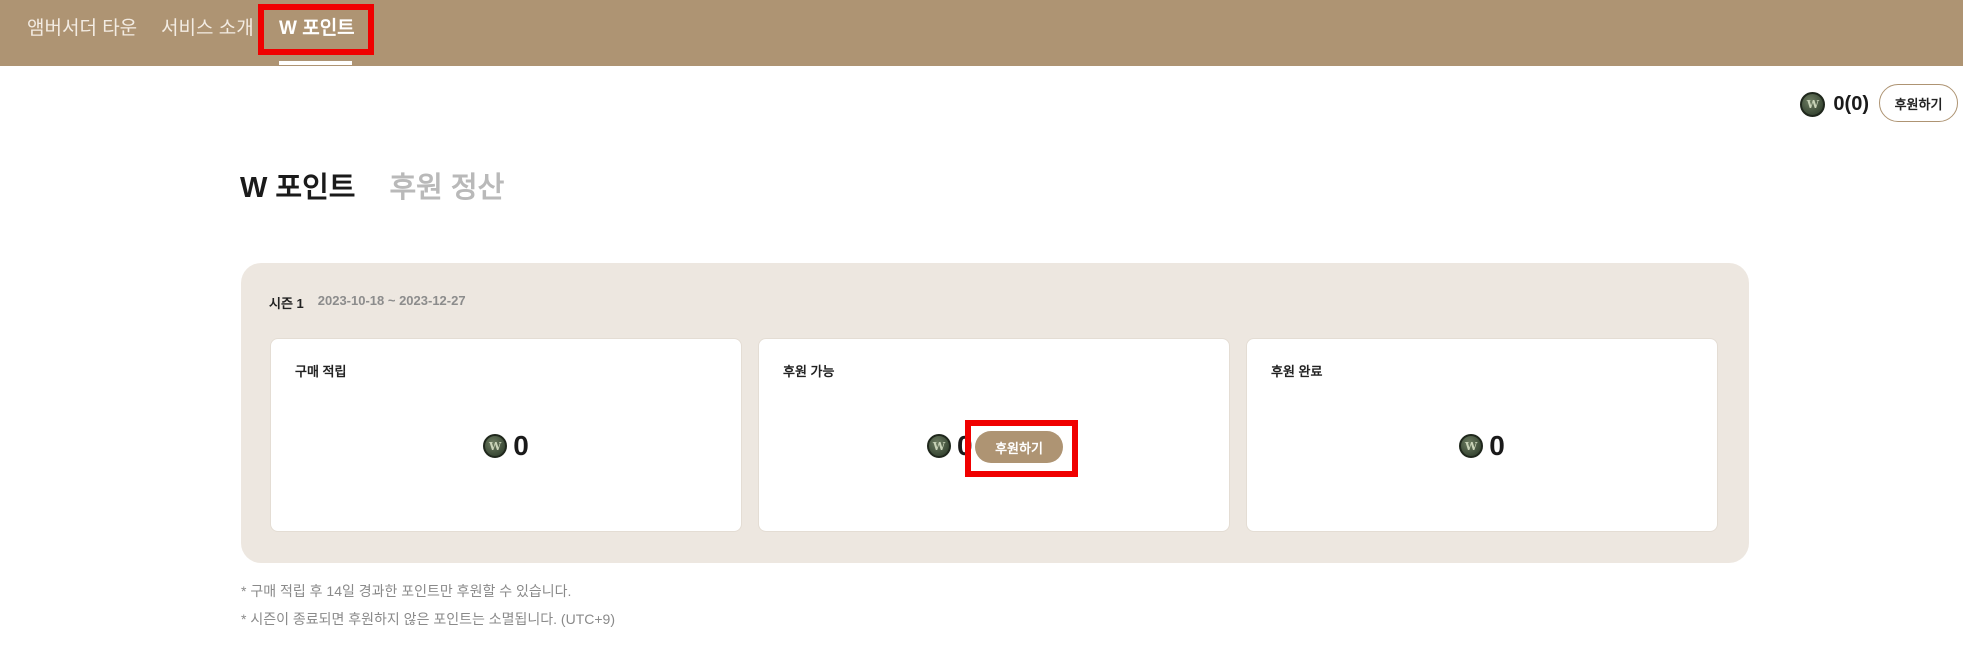 This screenshot has height=655, width=1963. I want to click on season-name: 시즌 1, so click(286, 303).